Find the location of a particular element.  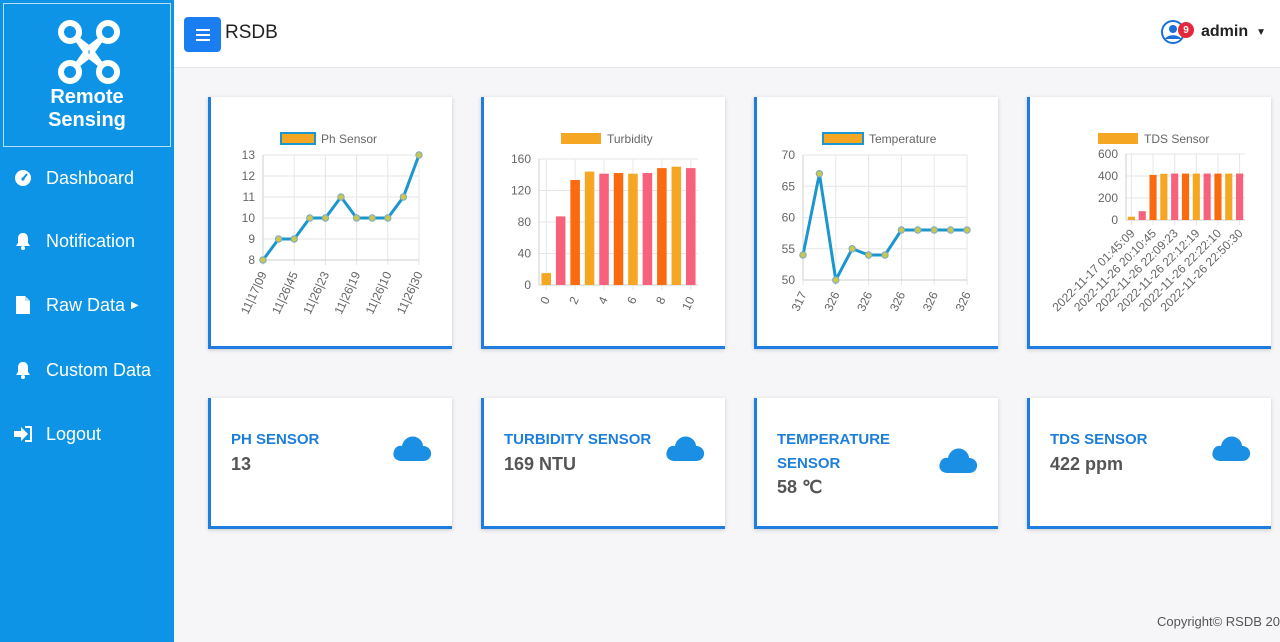

legend-label: TDS Sensor is located at coordinates (1176, 139).